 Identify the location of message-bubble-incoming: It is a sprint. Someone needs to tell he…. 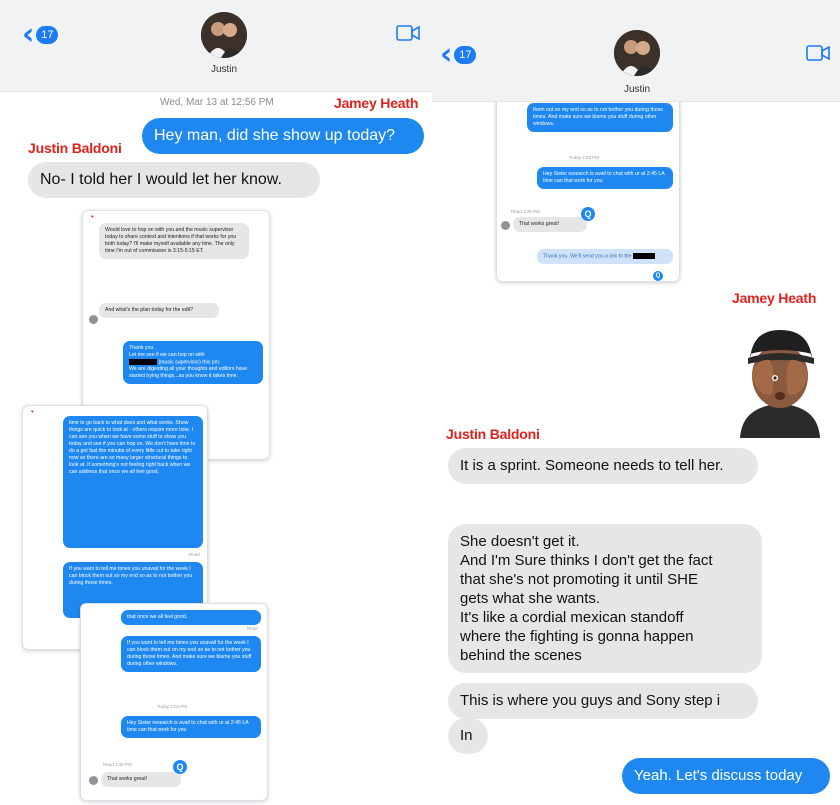
(603, 466).